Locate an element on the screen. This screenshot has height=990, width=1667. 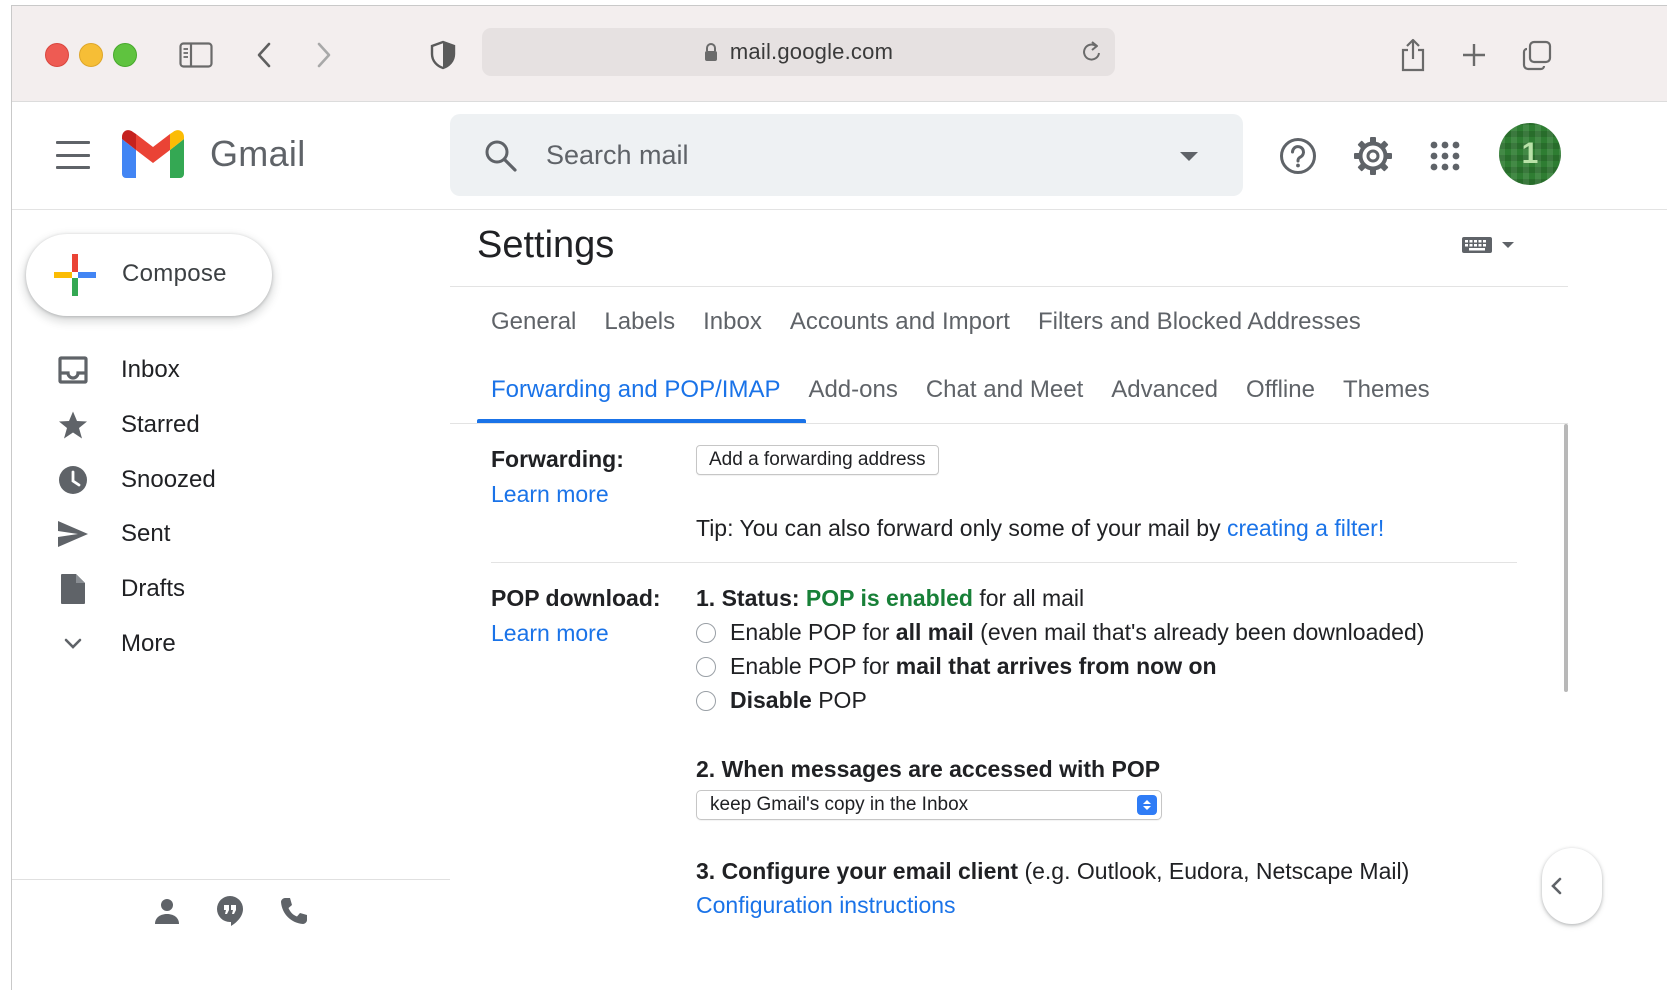
browser-toolbar: mail.google.com is located at coordinates (839, 54).